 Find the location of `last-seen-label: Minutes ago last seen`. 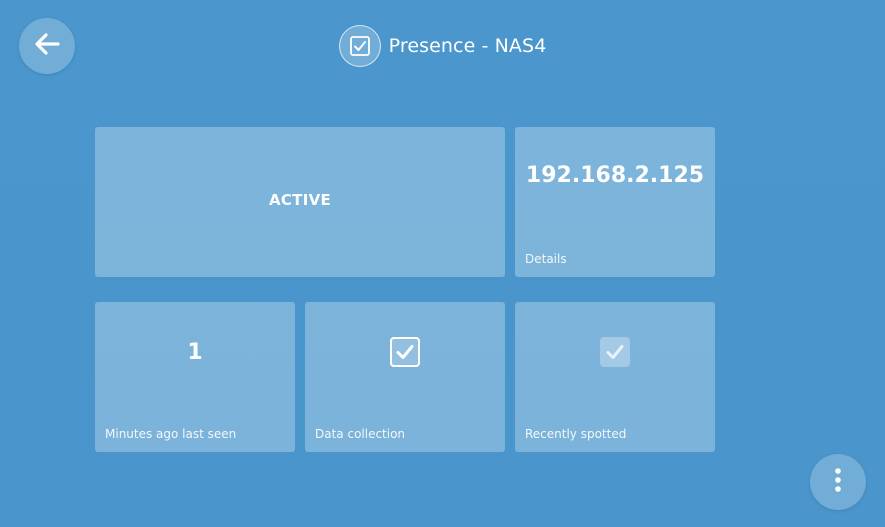

last-seen-label: Minutes ago last seen is located at coordinates (171, 434).